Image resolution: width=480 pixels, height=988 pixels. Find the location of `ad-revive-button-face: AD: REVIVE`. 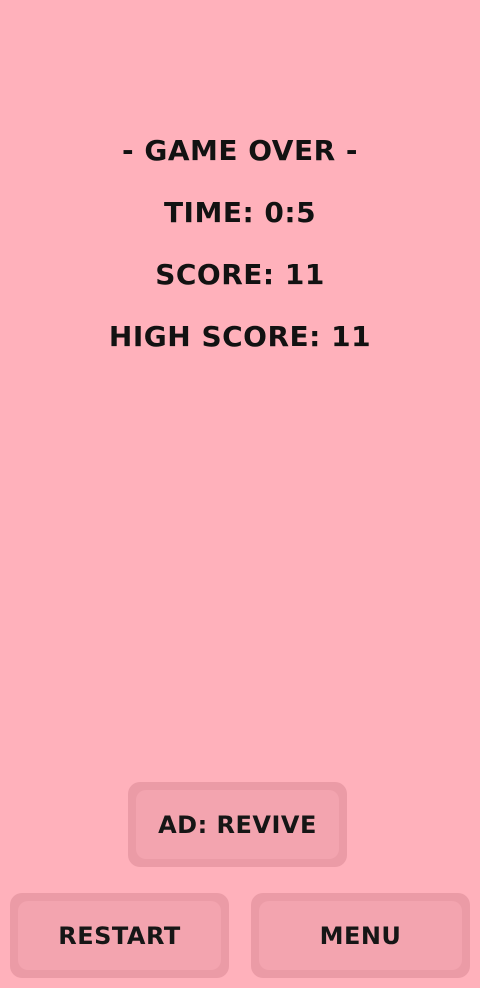

ad-revive-button-face: AD: REVIVE is located at coordinates (237, 824).